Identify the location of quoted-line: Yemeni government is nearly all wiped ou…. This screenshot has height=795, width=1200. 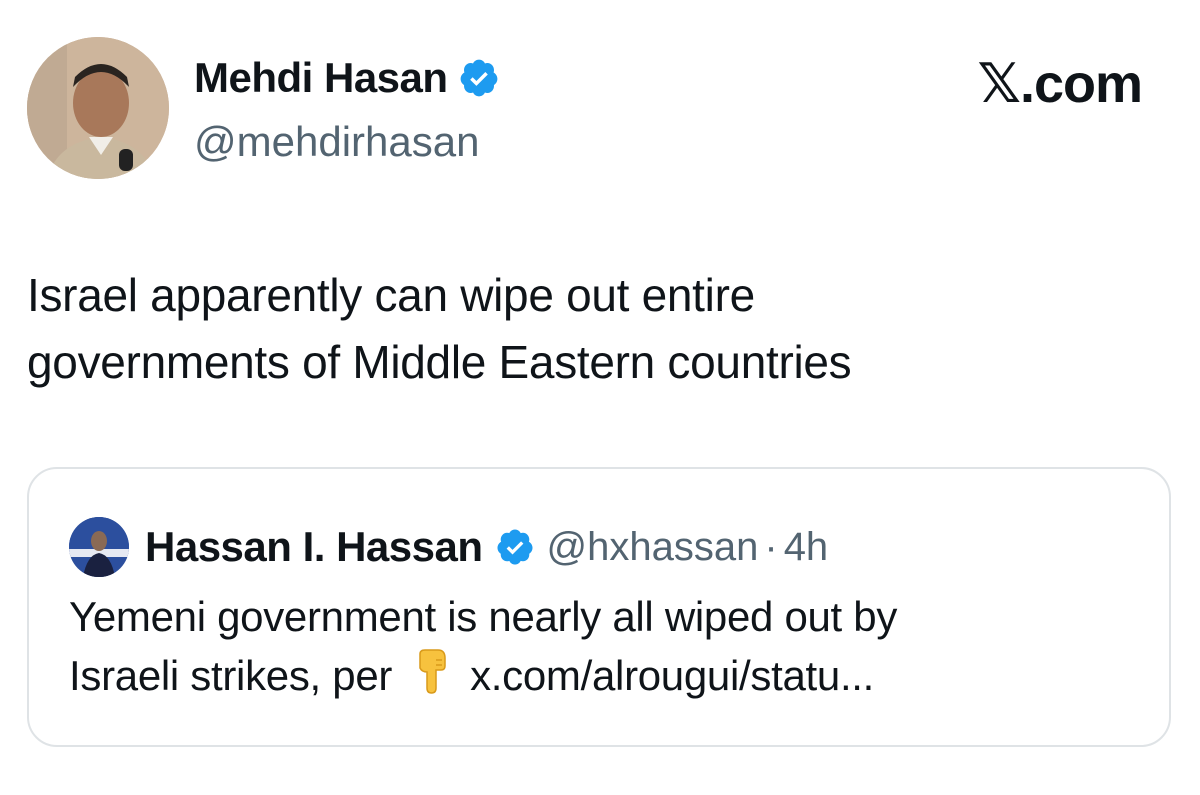
(483, 616).